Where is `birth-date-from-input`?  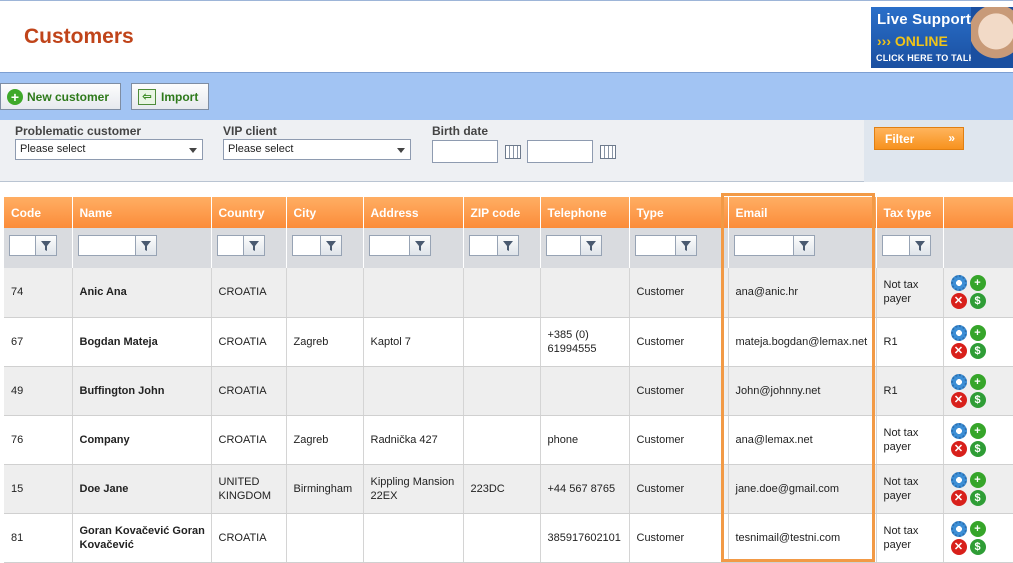
birth-date-from-input is located at coordinates (465, 151).